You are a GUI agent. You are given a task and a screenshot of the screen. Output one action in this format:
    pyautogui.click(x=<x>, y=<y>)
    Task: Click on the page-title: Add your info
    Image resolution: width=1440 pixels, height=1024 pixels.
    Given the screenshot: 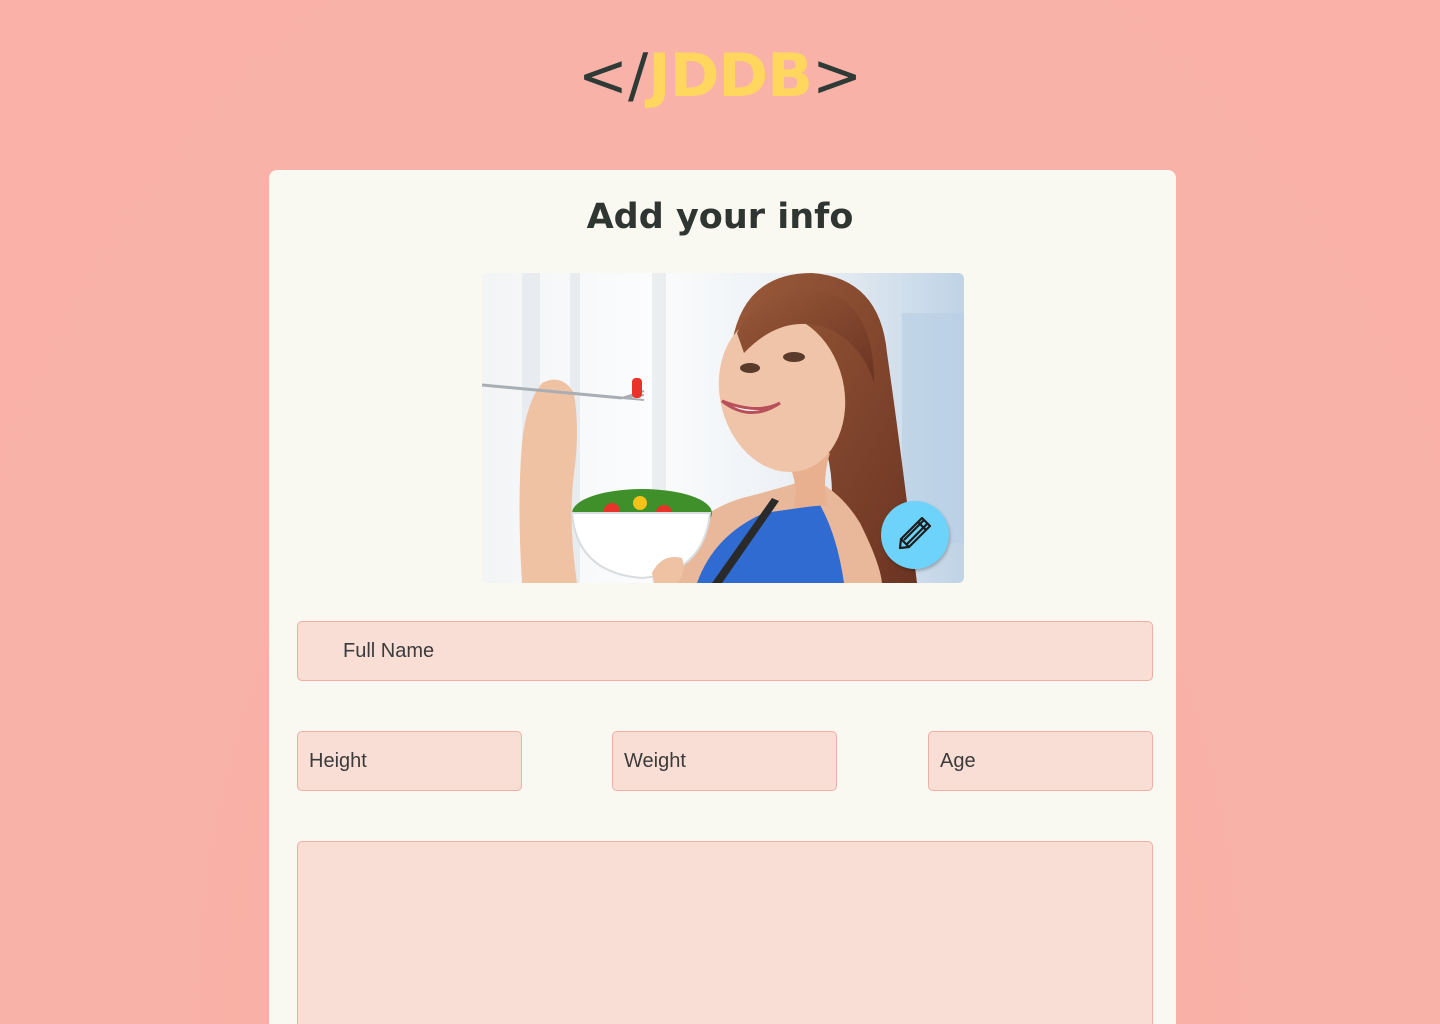 What is the action you would take?
    pyautogui.click(x=720, y=217)
    